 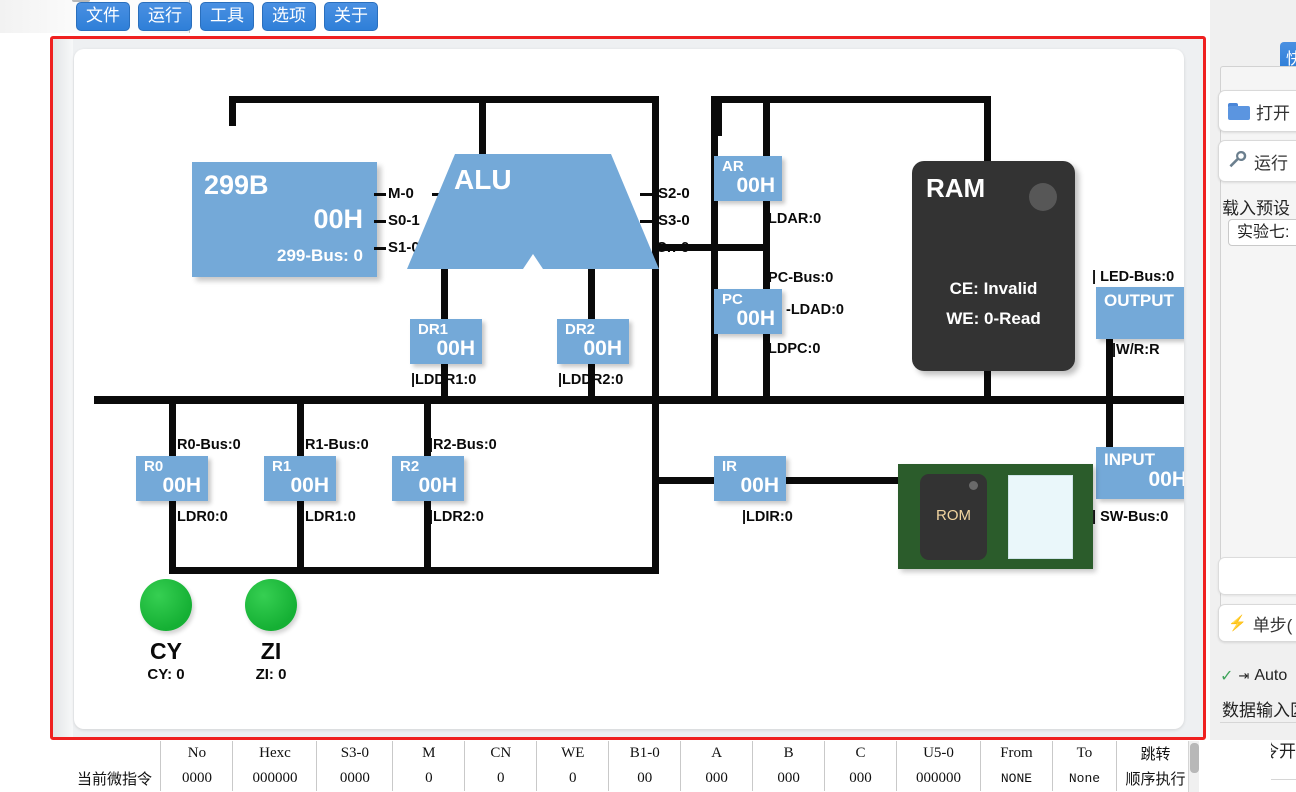 I want to click on register-r0-value: 00H, so click(x=181, y=485).